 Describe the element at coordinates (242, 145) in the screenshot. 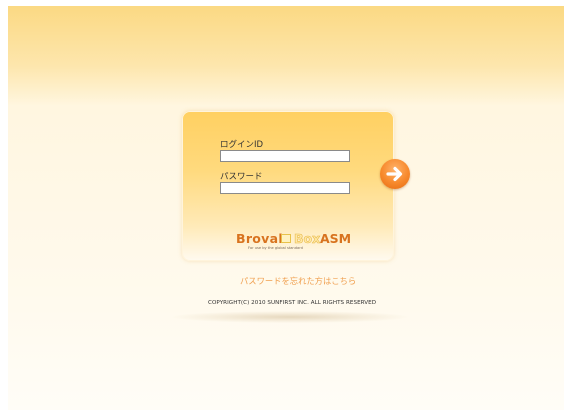

I see `login-id-label: ログインID` at that location.